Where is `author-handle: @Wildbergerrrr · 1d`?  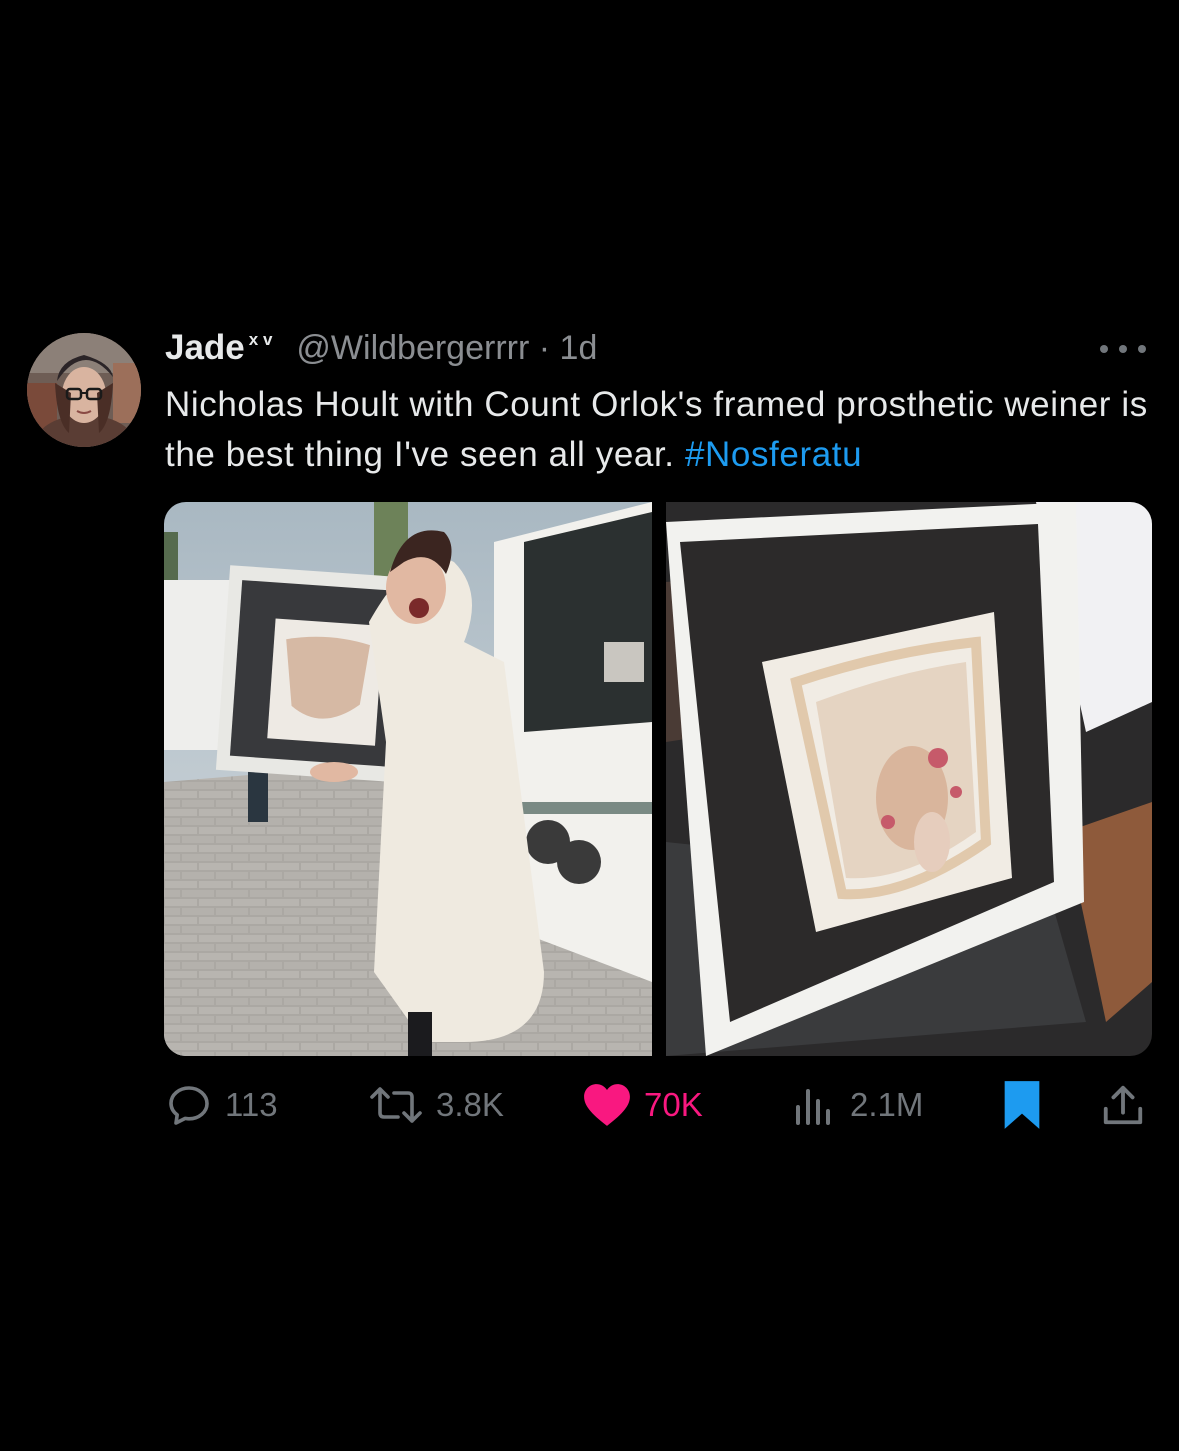
author-handle: @Wildbergerrrr · 1d is located at coordinates (446, 348).